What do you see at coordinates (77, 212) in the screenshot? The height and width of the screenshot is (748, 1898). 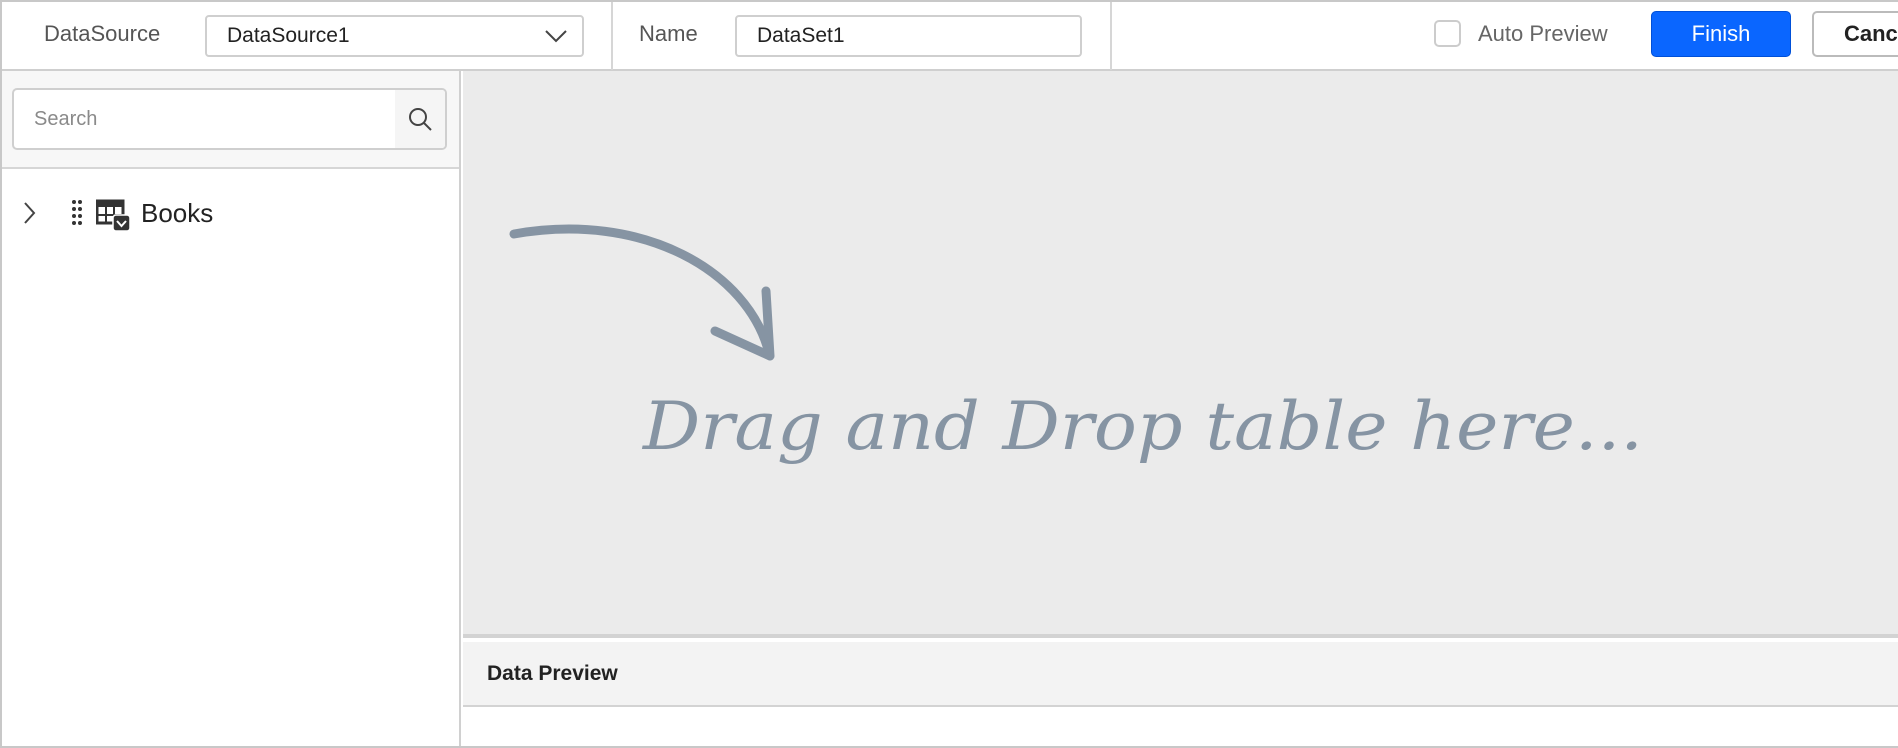 I see `drag-handle-icon` at bounding box center [77, 212].